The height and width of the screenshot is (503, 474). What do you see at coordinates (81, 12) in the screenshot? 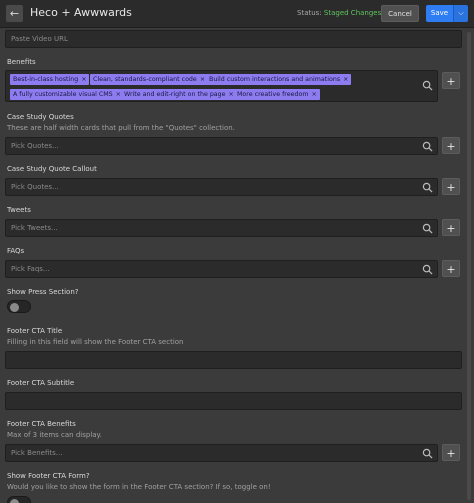
I see `page-title: Heco + Awwwards` at bounding box center [81, 12].